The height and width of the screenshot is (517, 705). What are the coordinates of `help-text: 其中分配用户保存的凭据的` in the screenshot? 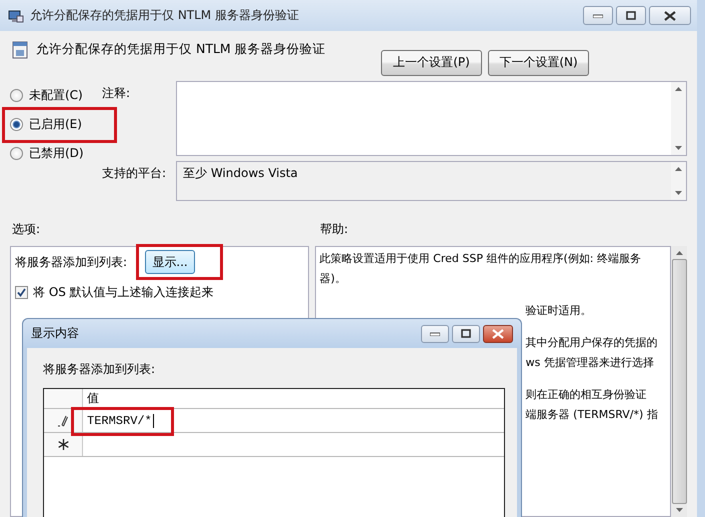 It's located at (592, 343).